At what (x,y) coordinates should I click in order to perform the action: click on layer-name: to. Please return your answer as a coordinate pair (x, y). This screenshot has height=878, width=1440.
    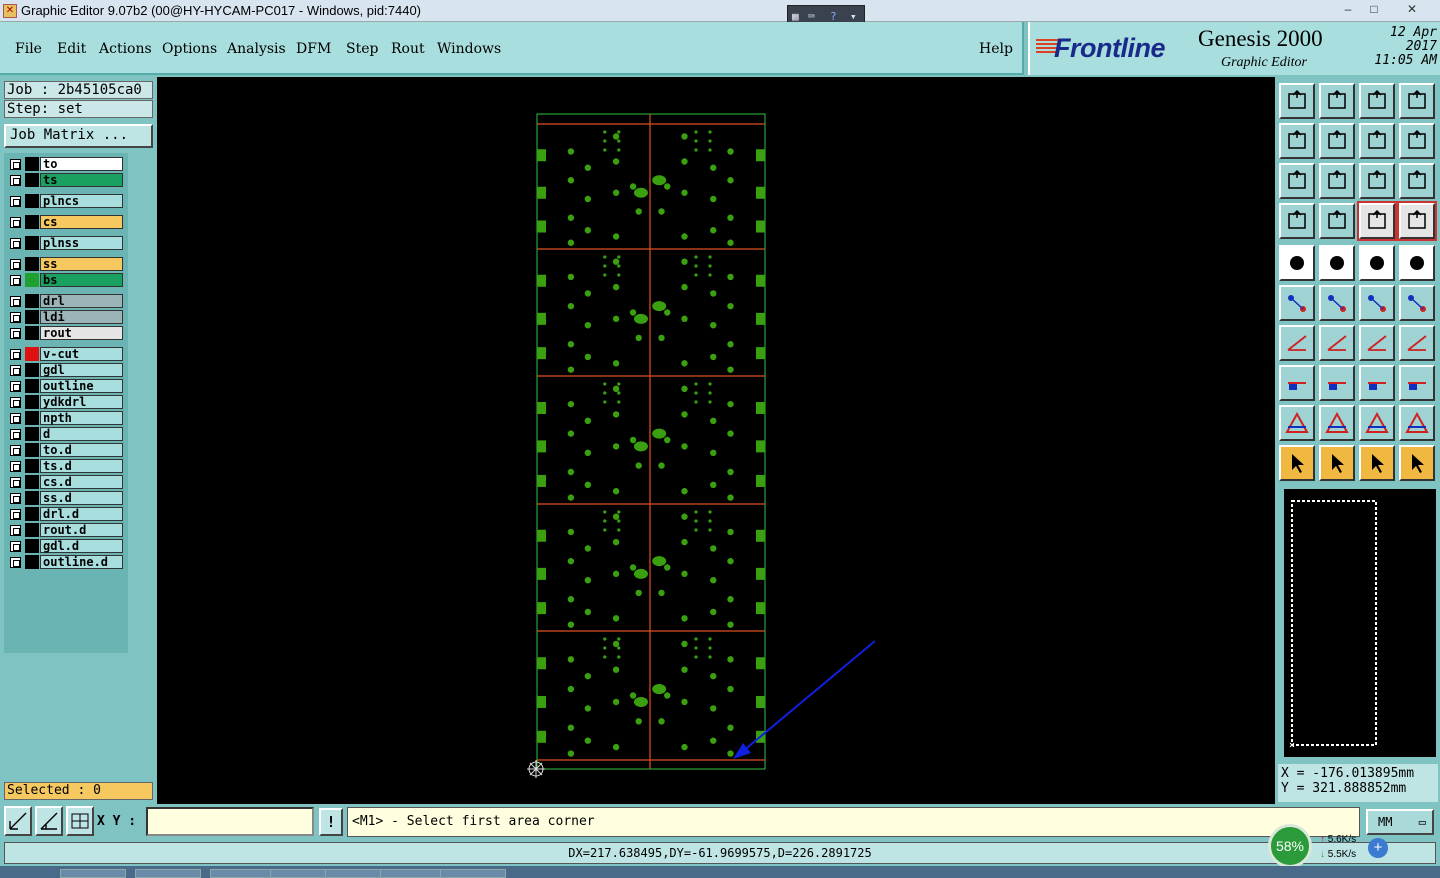
    Looking at the image, I should click on (81, 164).